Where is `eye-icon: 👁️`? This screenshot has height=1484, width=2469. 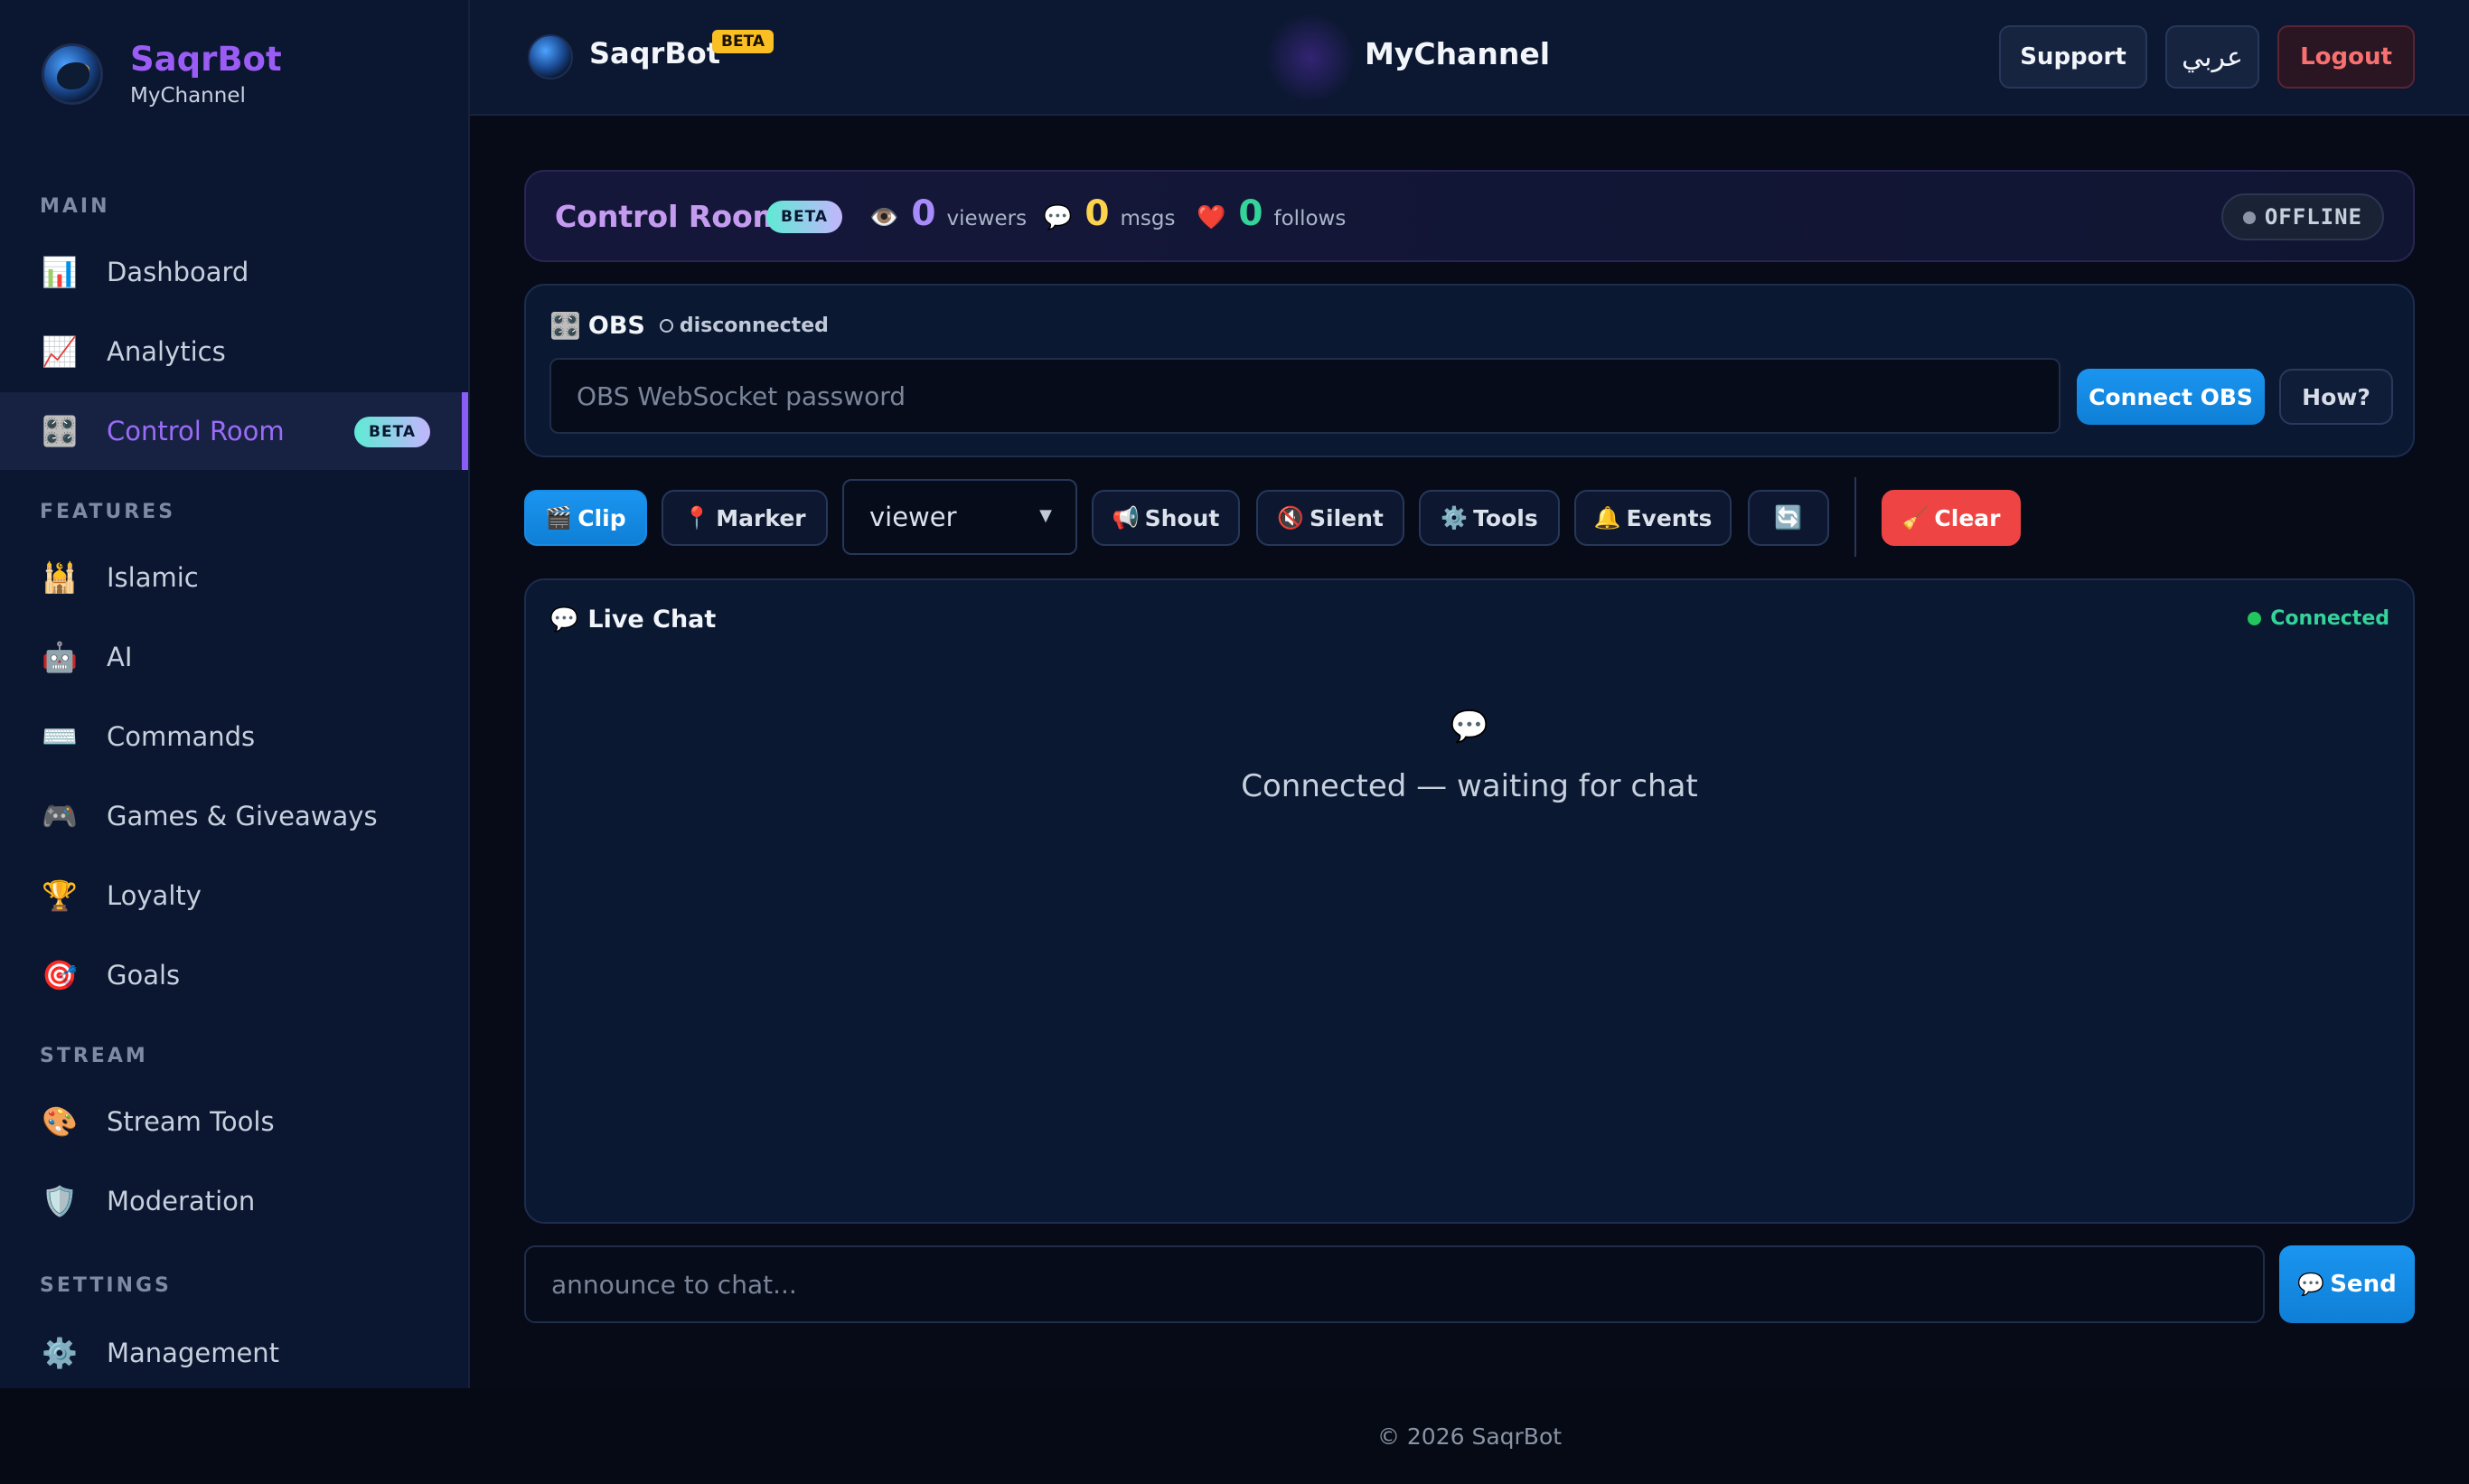 eye-icon: 👁️ is located at coordinates (884, 217).